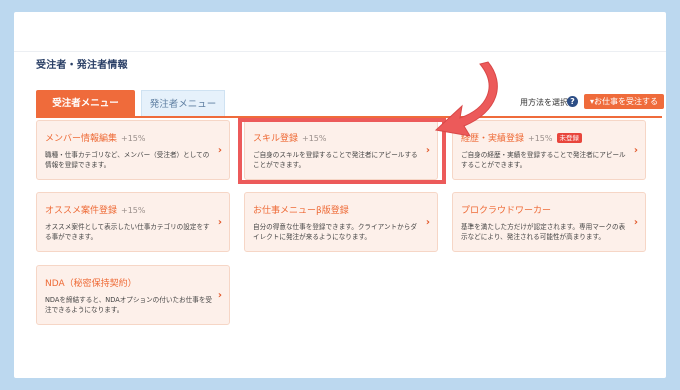 This screenshot has height=390, width=680. Describe the element at coordinates (340, 51) in the screenshot. I see `divider` at that location.